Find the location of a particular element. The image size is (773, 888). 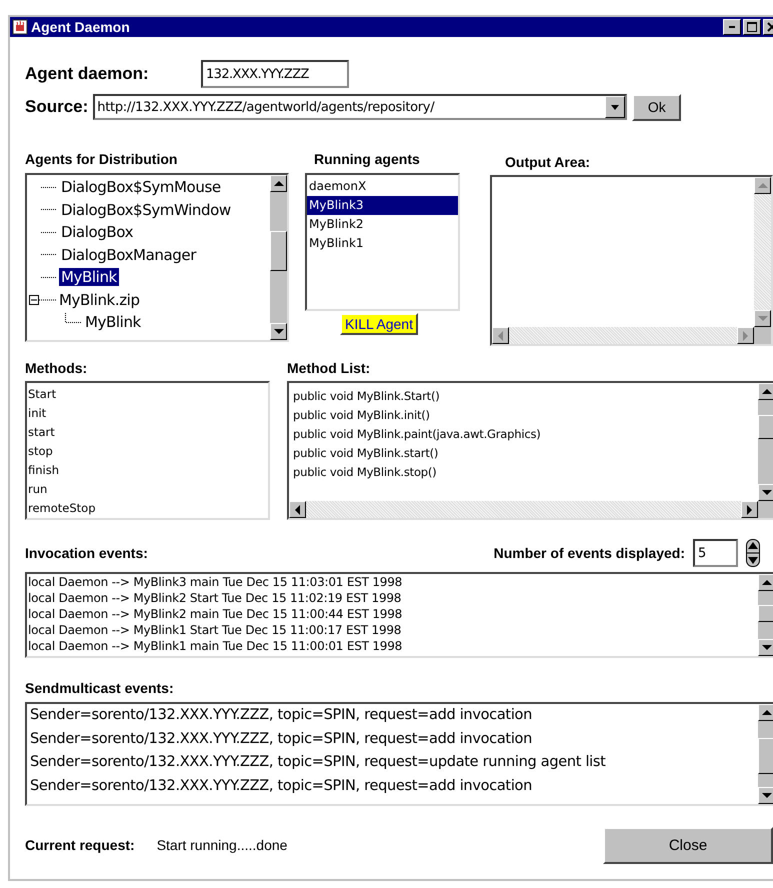

section-label: Methods: is located at coordinates (56, 369).